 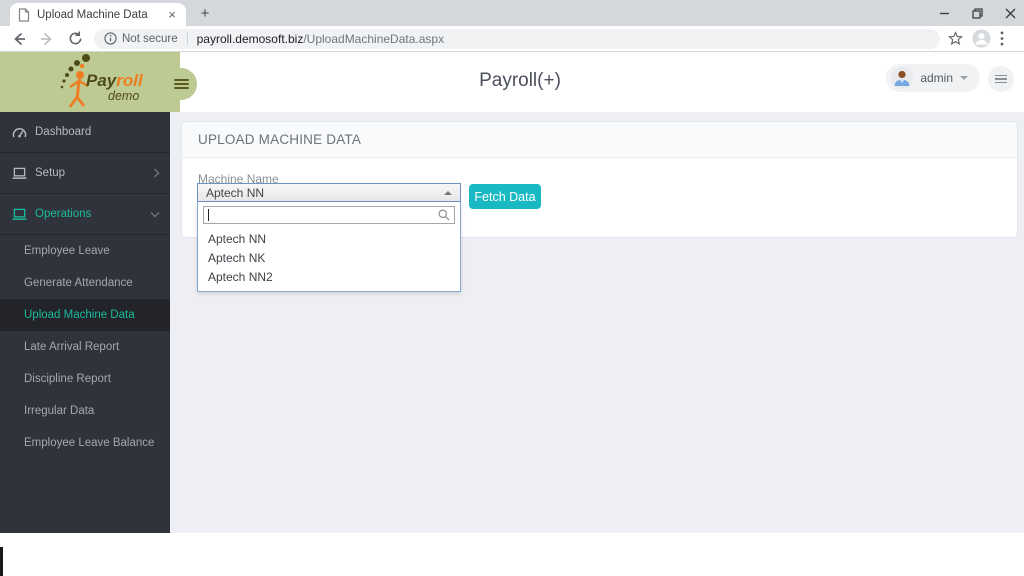 I want to click on sidebar-subitem-upload-machine-data: Upload Machine Data, so click(x=85, y=315).